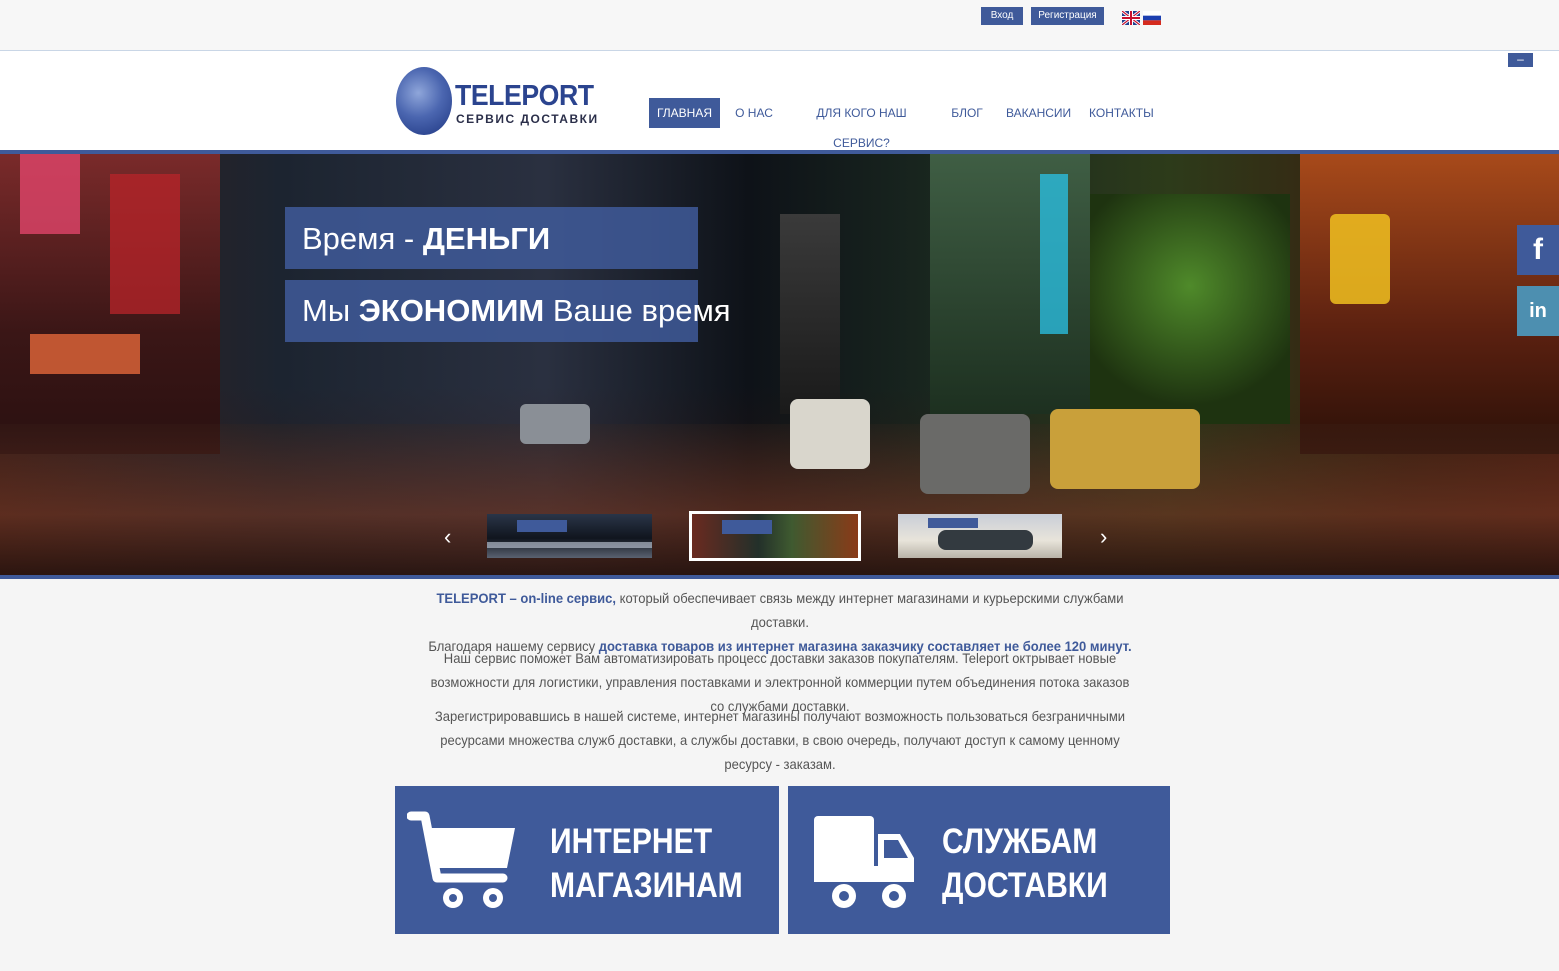  Describe the element at coordinates (646, 863) in the screenshot. I see `online-shops-label: ИНТЕРНЕТ МАГАЗИНАМ` at that location.